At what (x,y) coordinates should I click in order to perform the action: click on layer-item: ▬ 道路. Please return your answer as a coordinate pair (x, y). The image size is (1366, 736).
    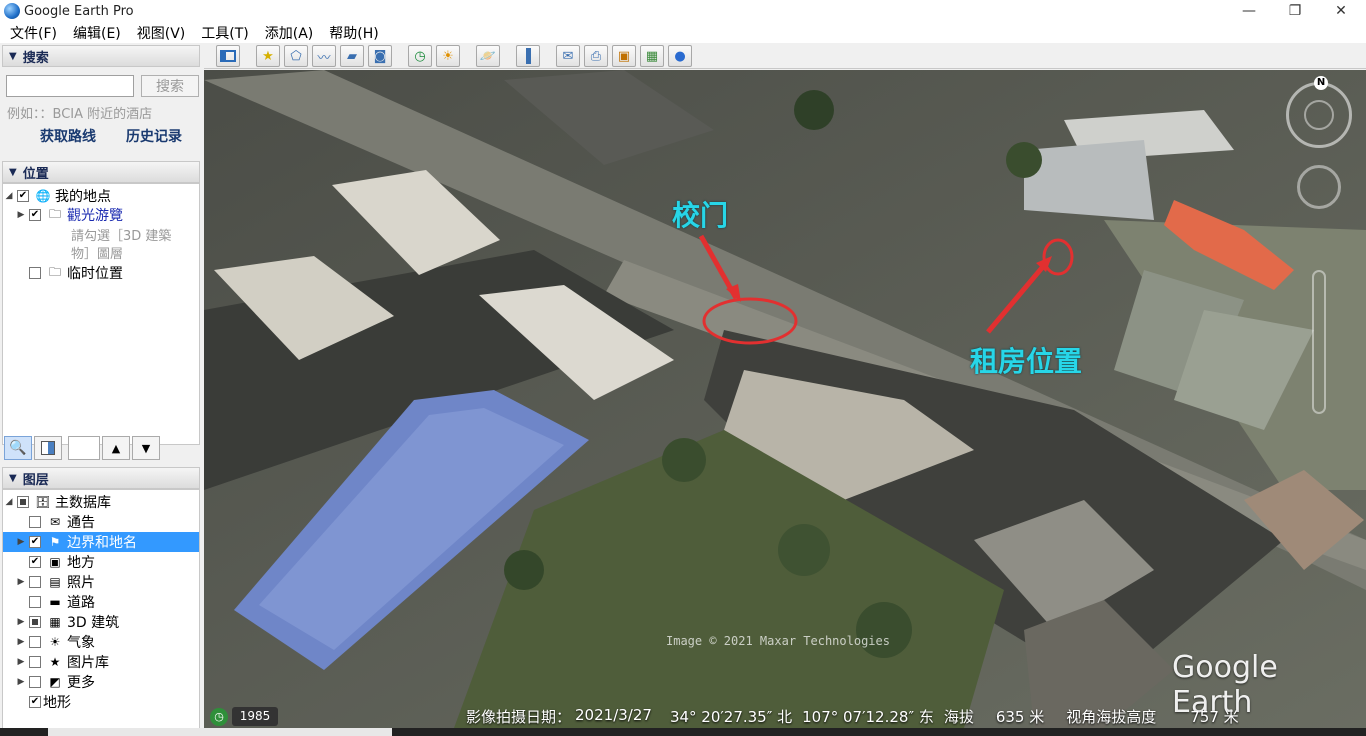
    Looking at the image, I should click on (107, 602).